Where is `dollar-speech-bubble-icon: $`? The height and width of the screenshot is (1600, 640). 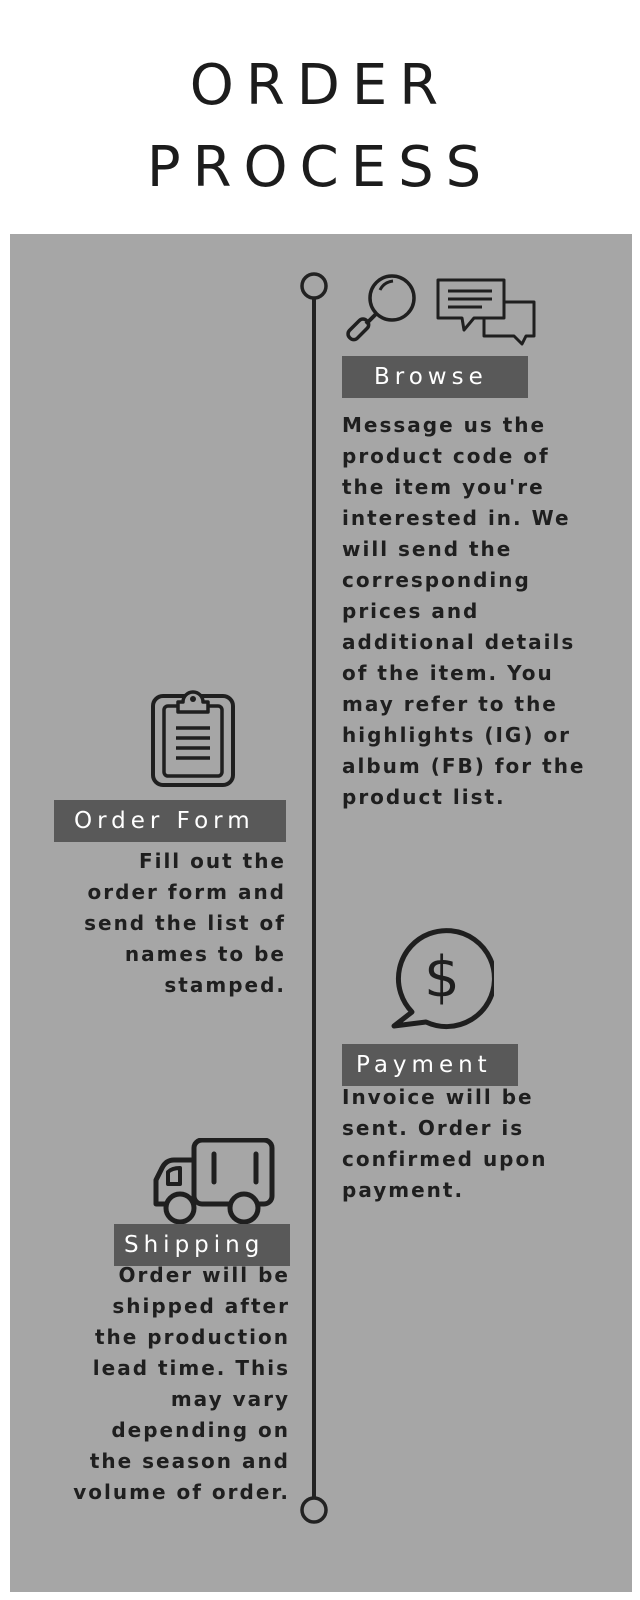 dollar-speech-bubble-icon: $ is located at coordinates (442, 979).